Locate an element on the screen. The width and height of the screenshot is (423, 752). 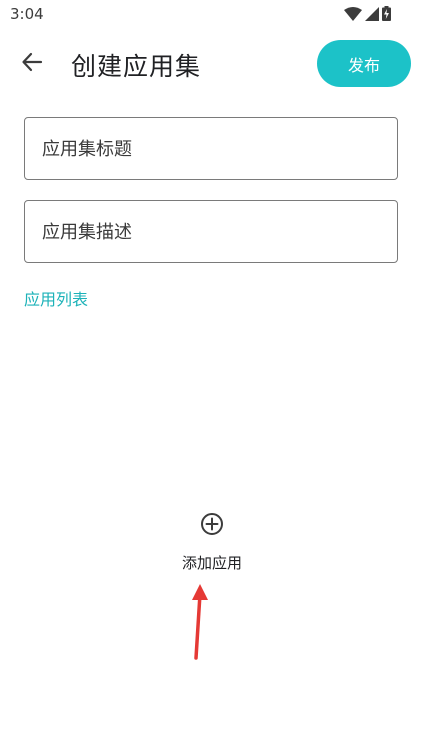
annotation-arrow-icon is located at coordinates (200, 621).